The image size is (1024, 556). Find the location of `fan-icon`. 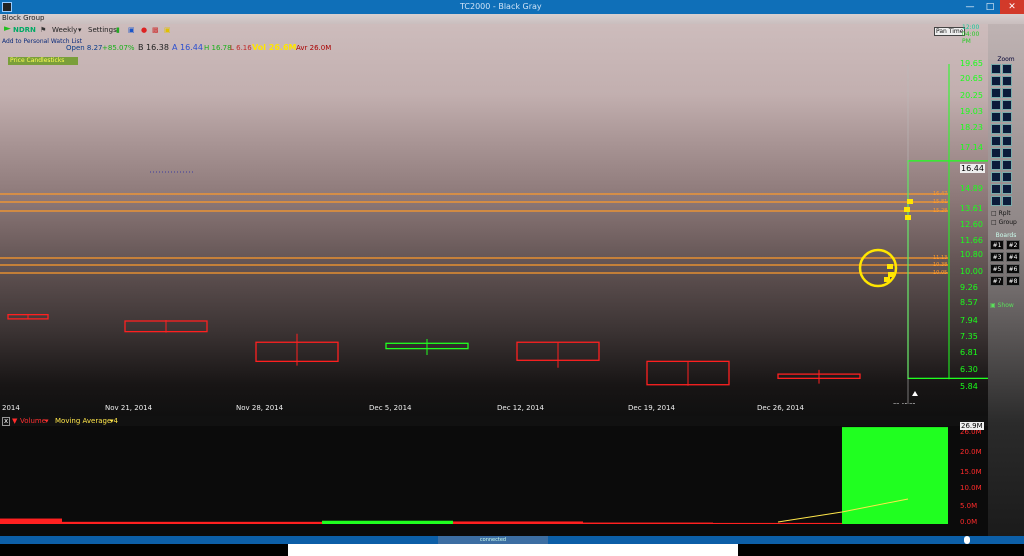

fan-icon is located at coordinates (1007, 117).